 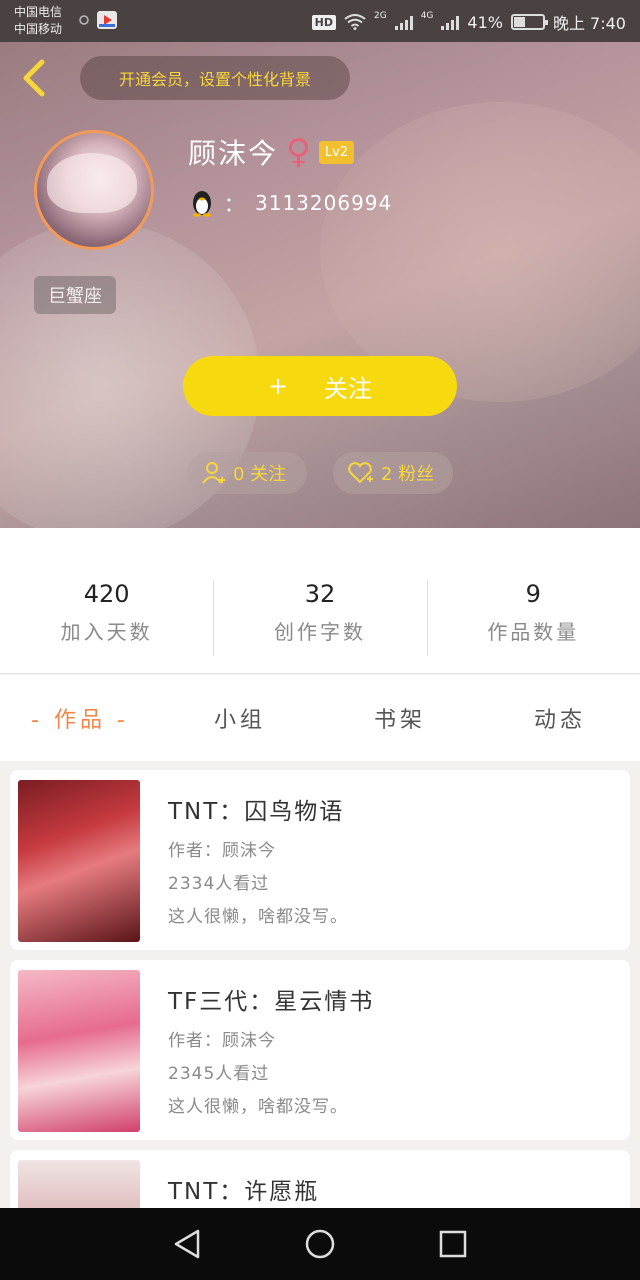 What do you see at coordinates (84, 20) in the screenshot?
I see `sync-icon` at bounding box center [84, 20].